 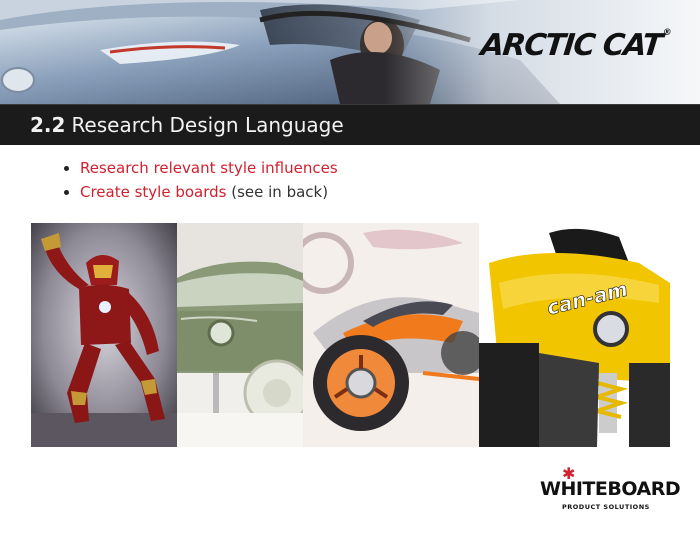 What do you see at coordinates (575, 45) in the screenshot?
I see `arctic-cat-logo: ARCTIC CAT®` at bounding box center [575, 45].